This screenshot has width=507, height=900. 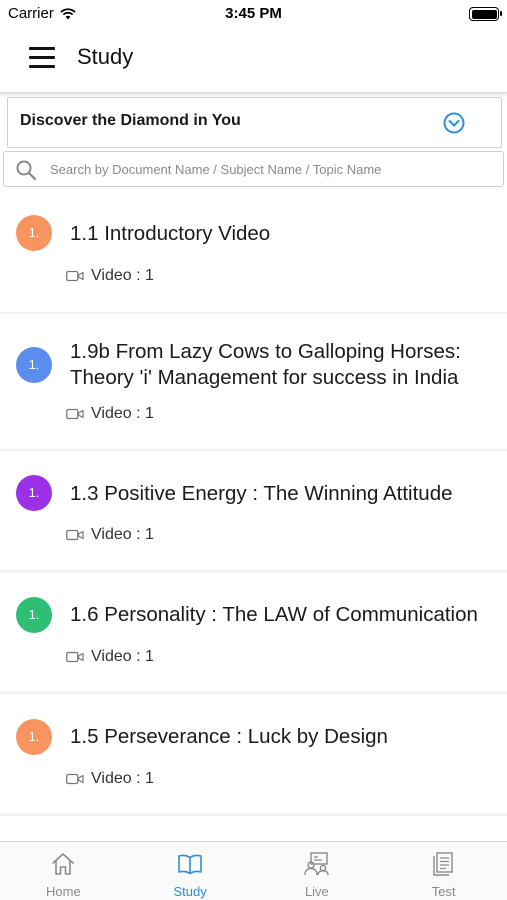 What do you see at coordinates (443, 891) in the screenshot?
I see `tab-test-label: Test` at bounding box center [443, 891].